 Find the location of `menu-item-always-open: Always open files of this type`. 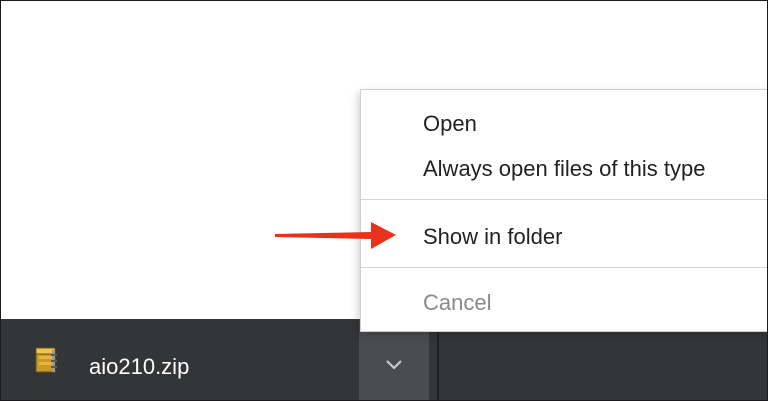

menu-item-always-open: Always open files of this type is located at coordinates (564, 168).